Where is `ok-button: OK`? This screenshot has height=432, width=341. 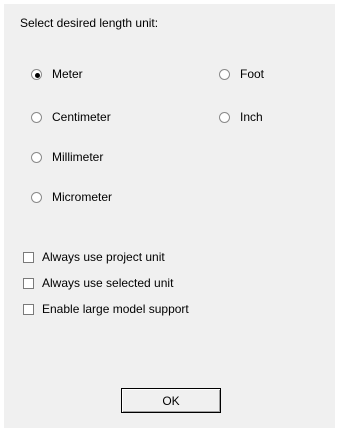
ok-button: OK is located at coordinates (171, 400).